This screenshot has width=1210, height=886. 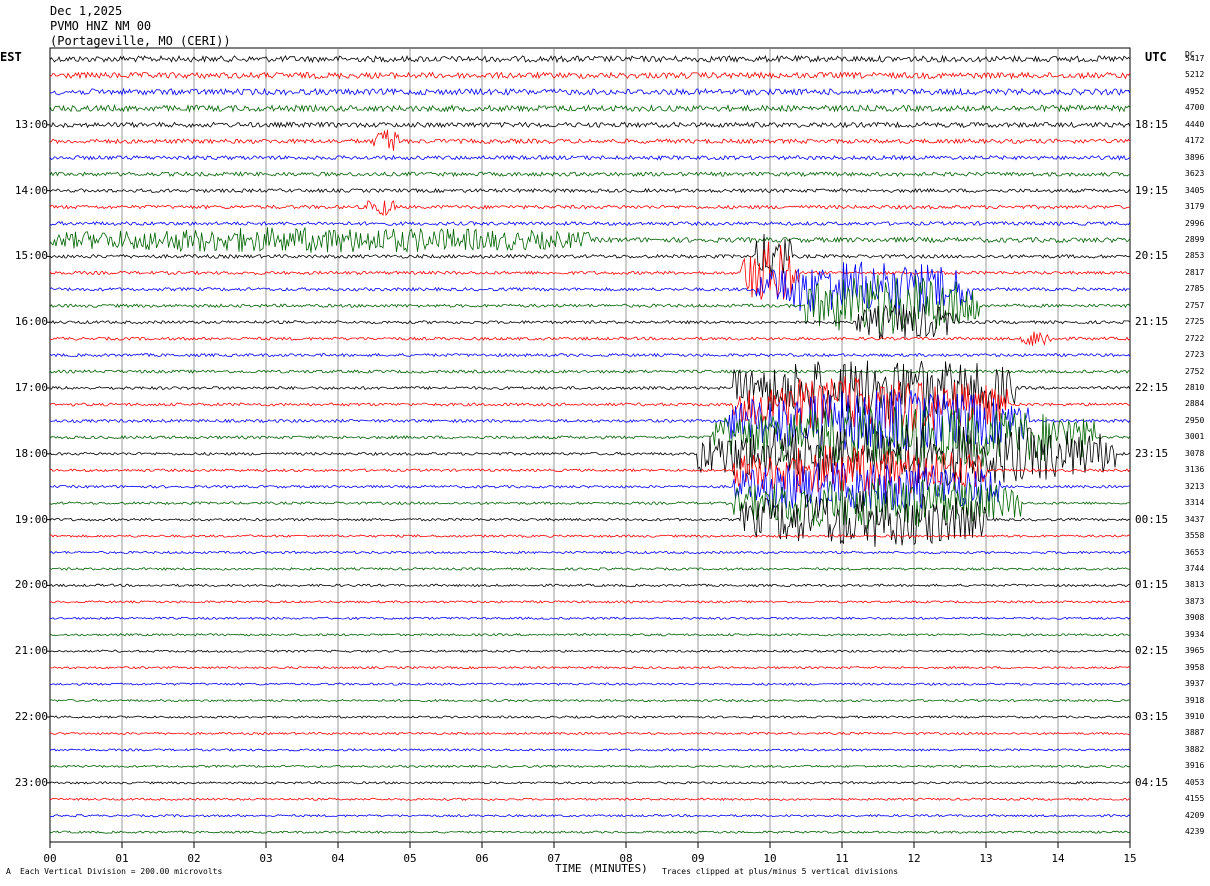 I want to click on dc-offset-label: 3653, so click(x=1195, y=552).